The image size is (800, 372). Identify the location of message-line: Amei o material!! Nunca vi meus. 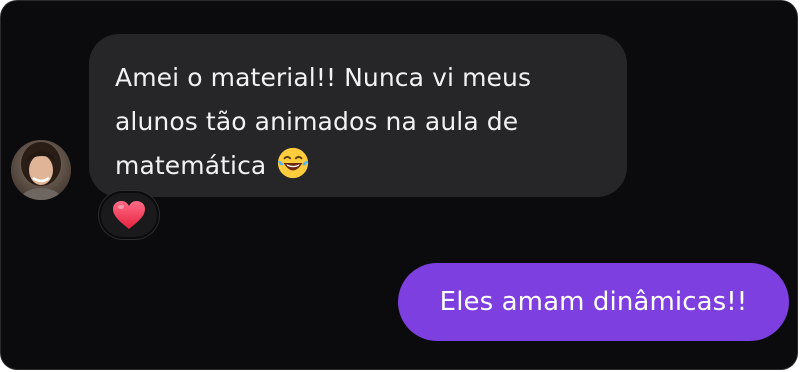
(323, 77).